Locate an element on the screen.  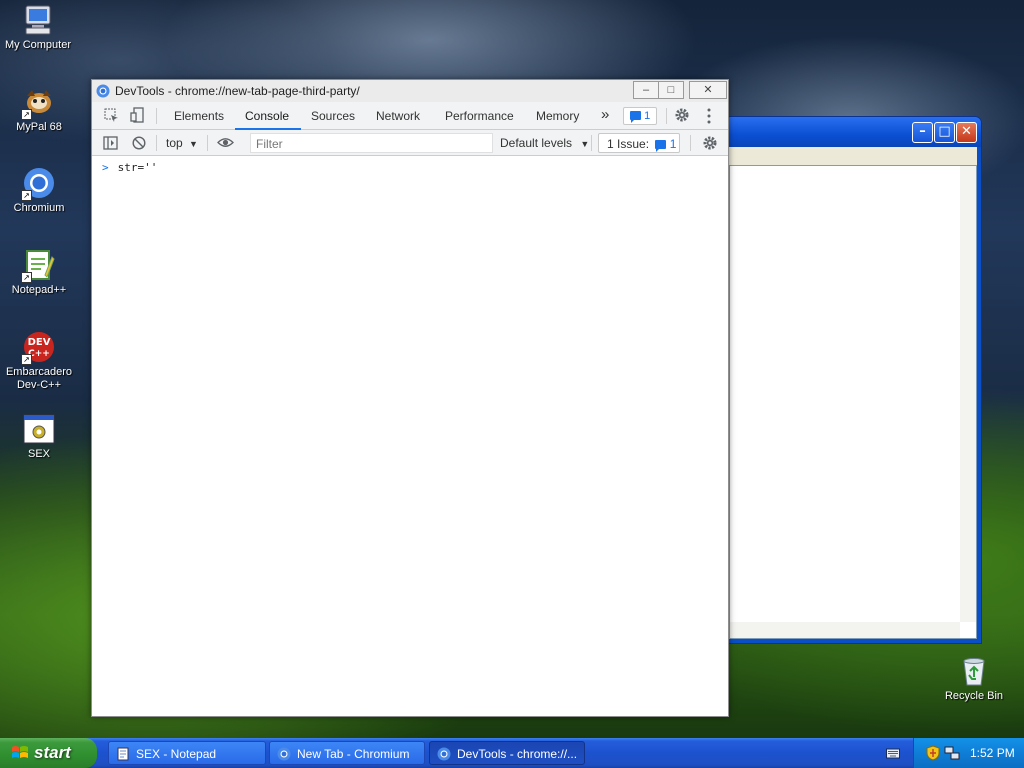
console-prompt-icon: > is located at coordinates (105, 167).